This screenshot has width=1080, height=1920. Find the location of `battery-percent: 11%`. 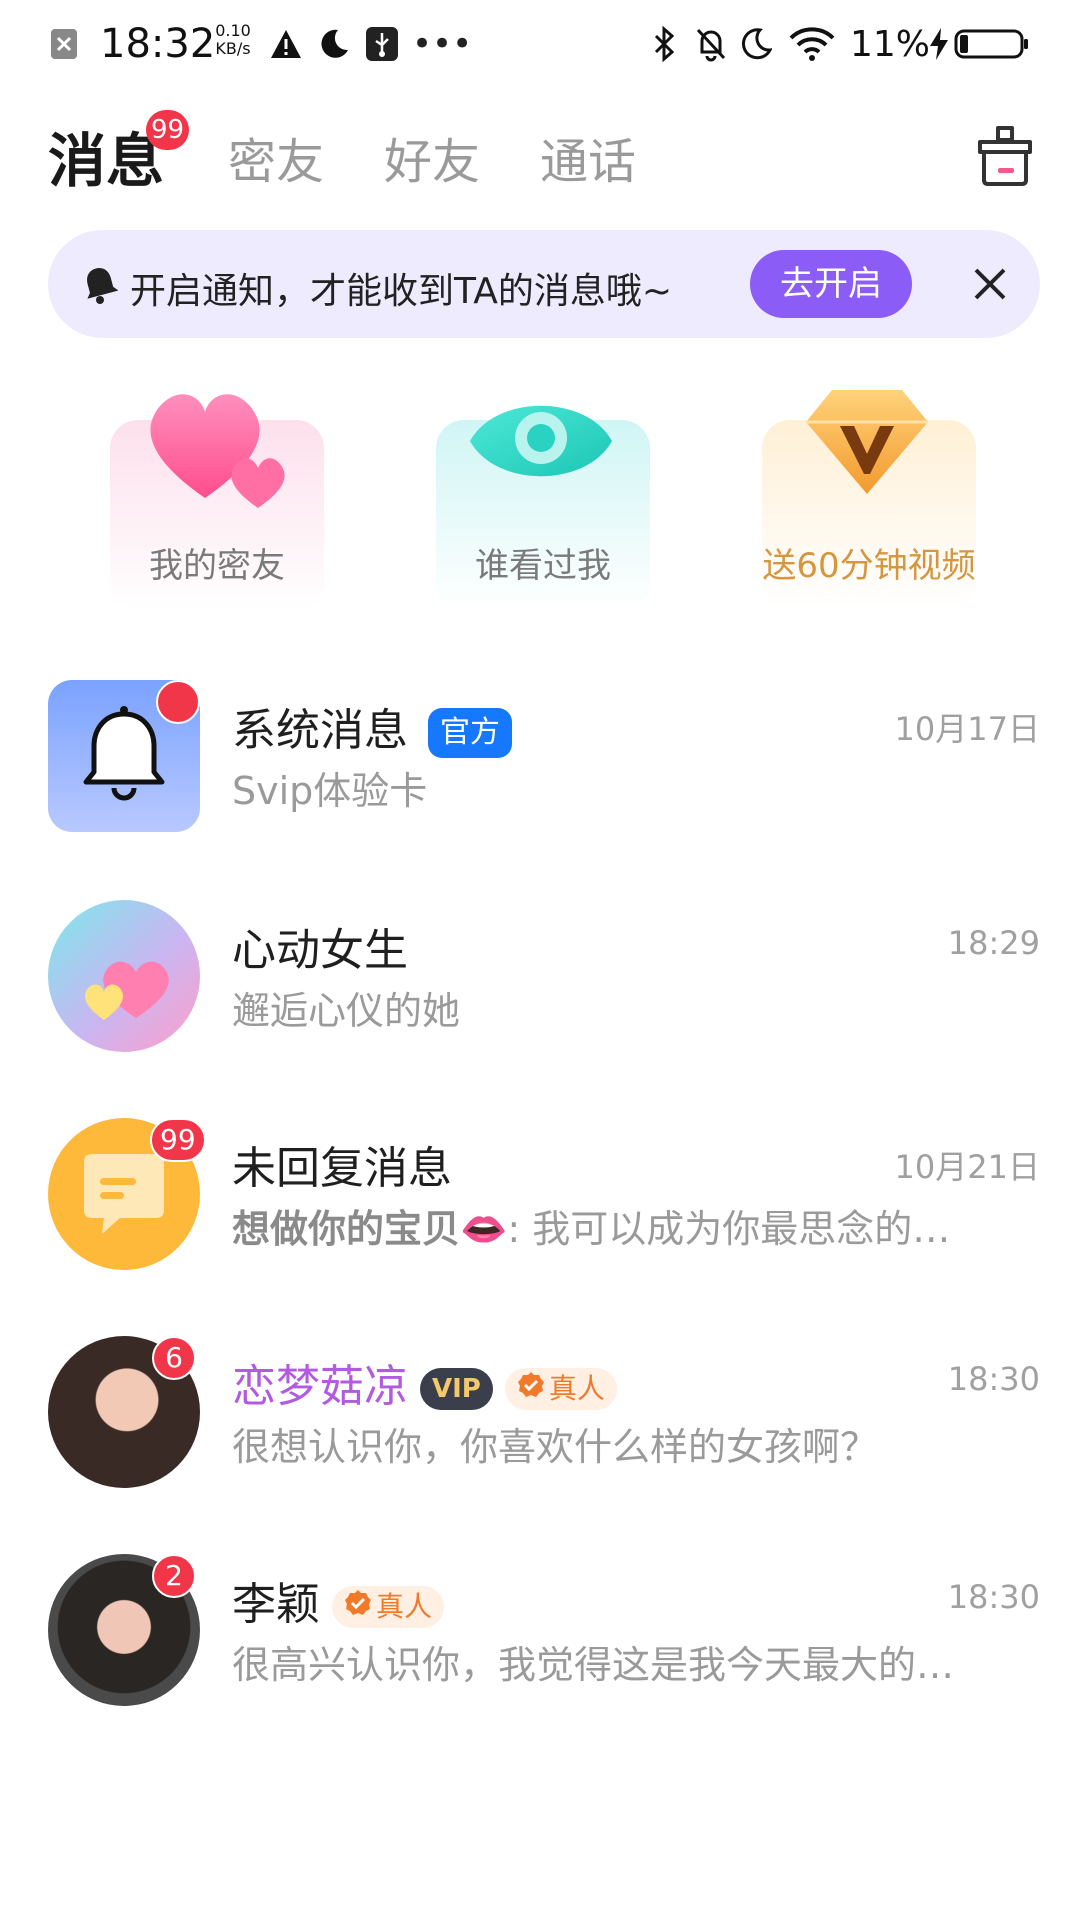

battery-percent: 11% is located at coordinates (890, 44).